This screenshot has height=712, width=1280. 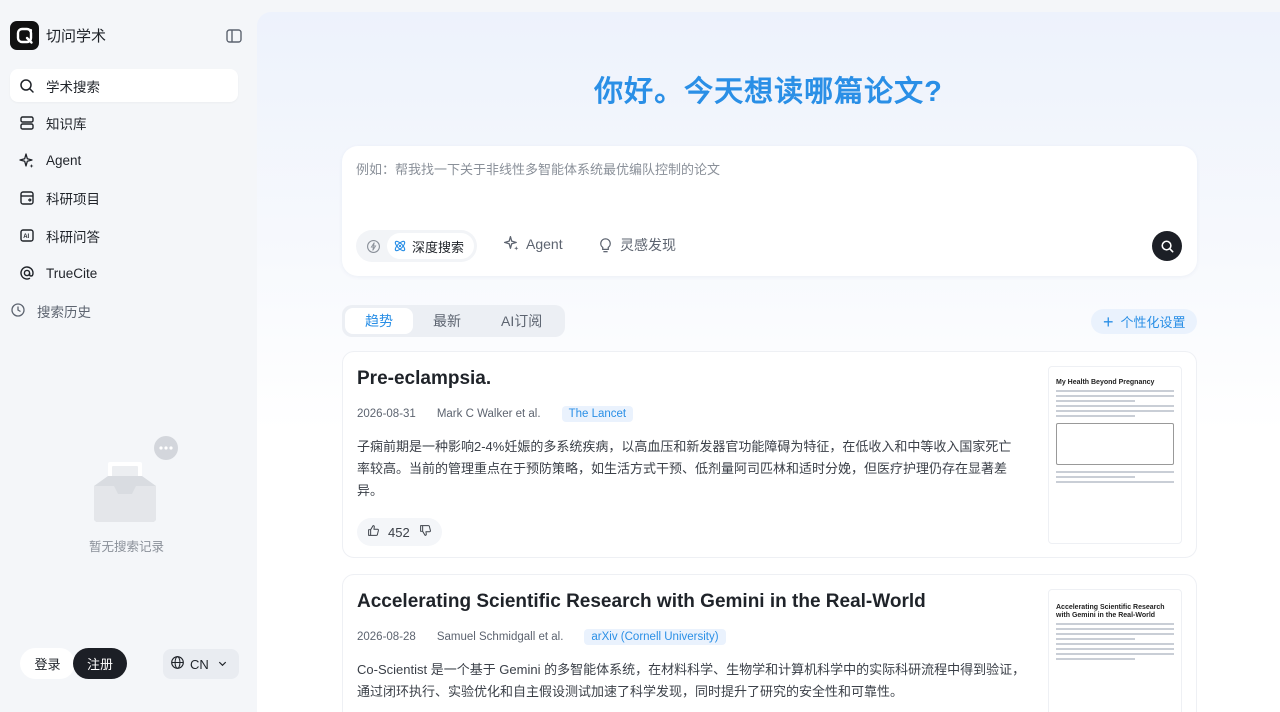 What do you see at coordinates (177, 664) in the screenshot?
I see `globe-icon` at bounding box center [177, 664].